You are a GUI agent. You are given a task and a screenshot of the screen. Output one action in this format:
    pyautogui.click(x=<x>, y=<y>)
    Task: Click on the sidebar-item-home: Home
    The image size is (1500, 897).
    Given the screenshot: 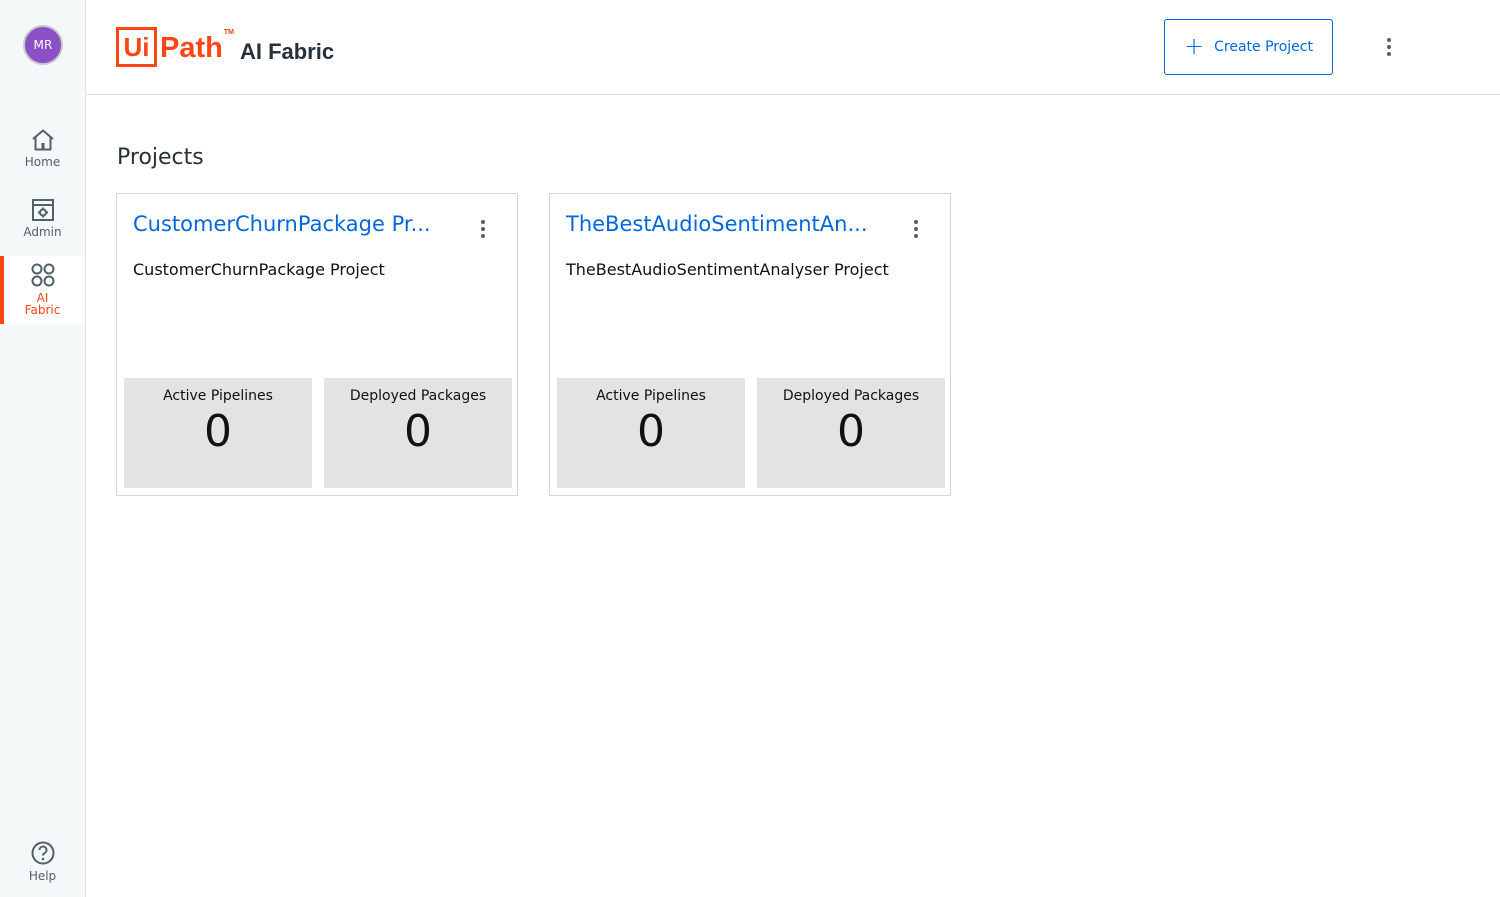 What is the action you would take?
    pyautogui.click(x=42, y=148)
    